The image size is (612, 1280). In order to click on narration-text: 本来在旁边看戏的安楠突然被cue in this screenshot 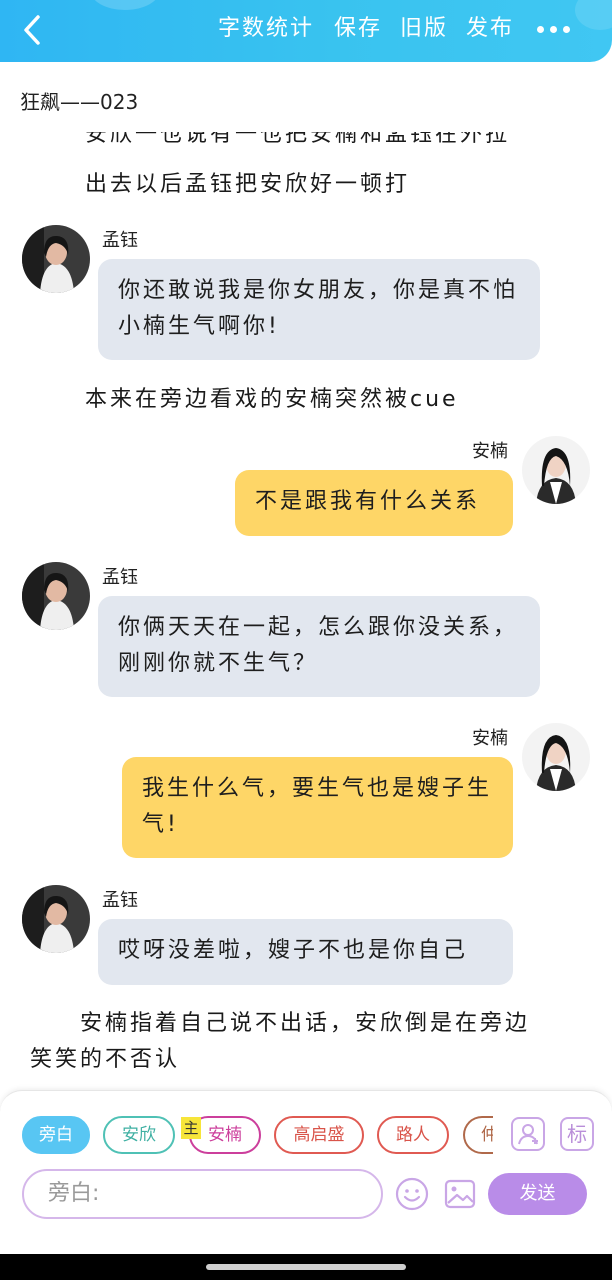, I will do `click(272, 399)`.